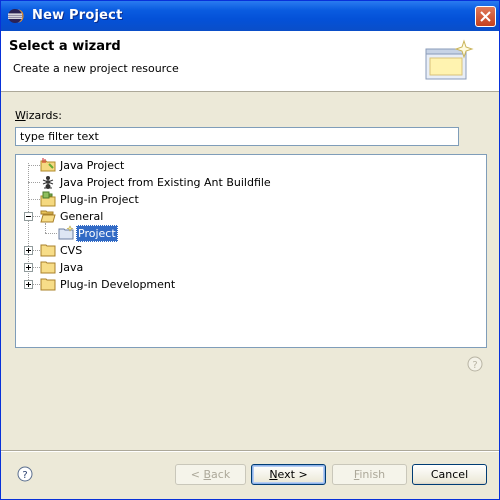 The height and width of the screenshot is (500, 500). I want to click on help-icon: ?, so click(25, 474).